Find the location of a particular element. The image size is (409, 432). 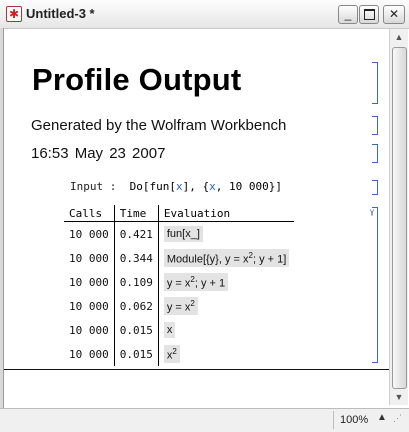

table-row: 10 000 0.015 x2 is located at coordinates (179, 354).